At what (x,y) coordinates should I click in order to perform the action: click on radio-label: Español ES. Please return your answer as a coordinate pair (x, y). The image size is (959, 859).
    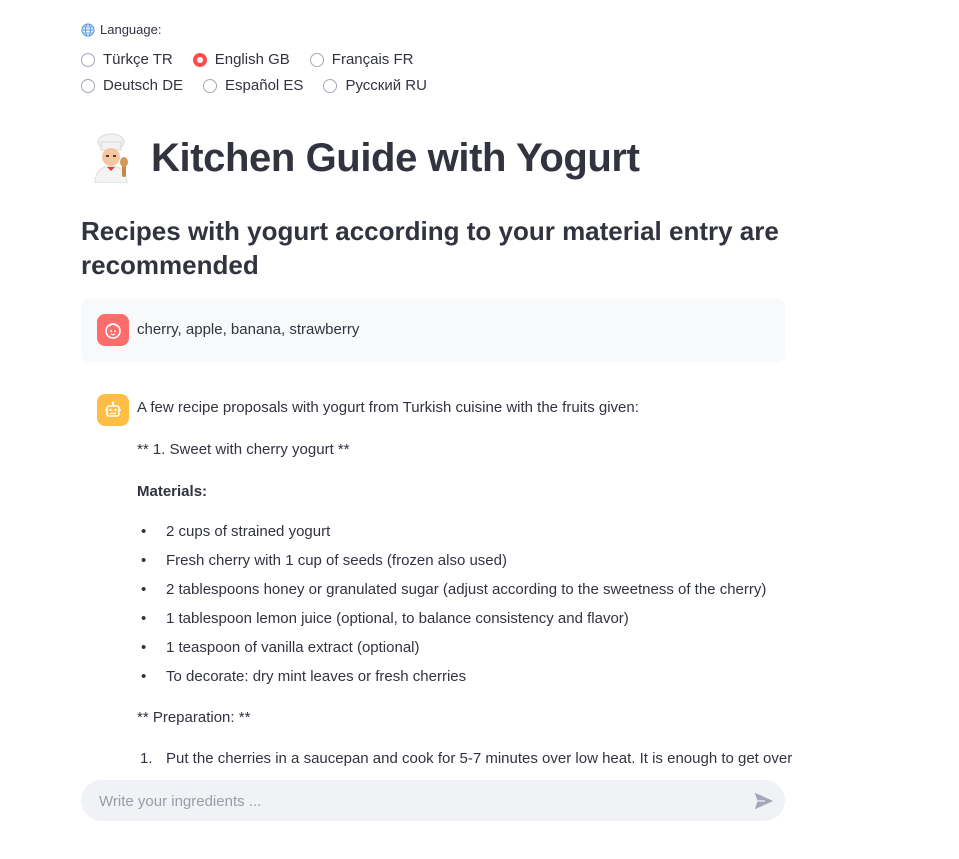
    Looking at the image, I should click on (264, 85).